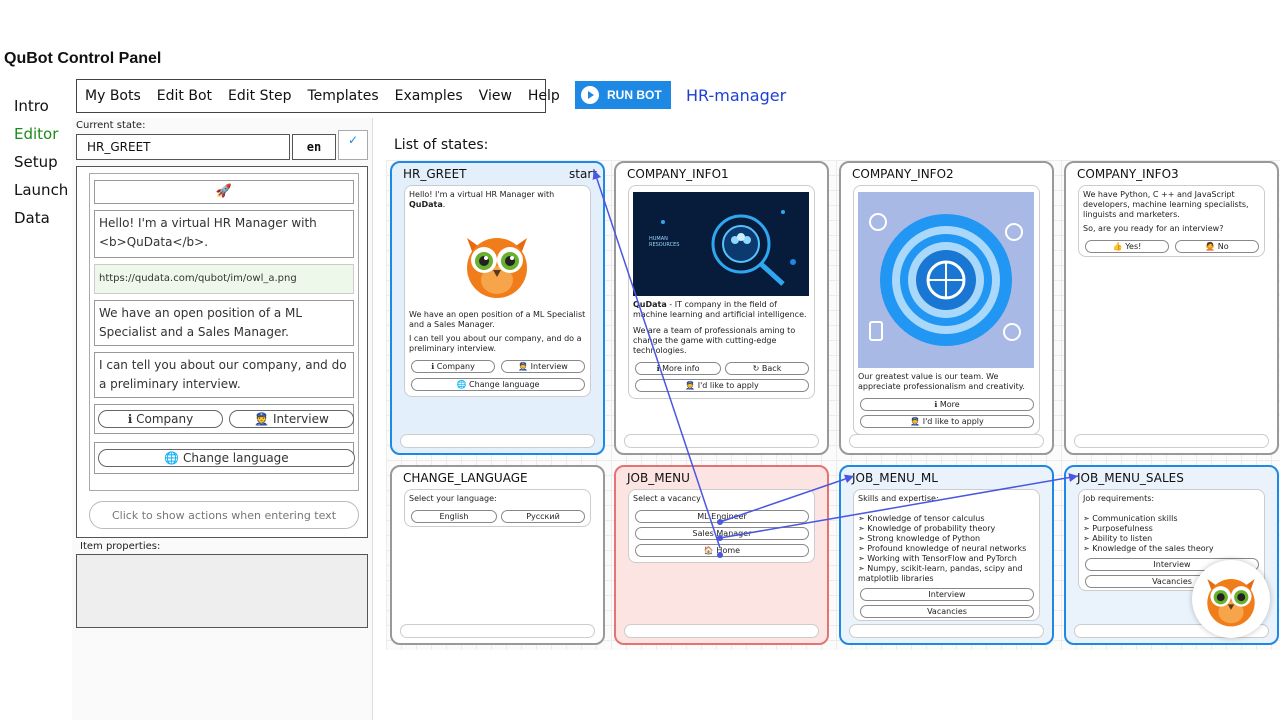 The width and height of the screenshot is (1280, 720). I want to click on menu-templates: Templates, so click(342, 96).